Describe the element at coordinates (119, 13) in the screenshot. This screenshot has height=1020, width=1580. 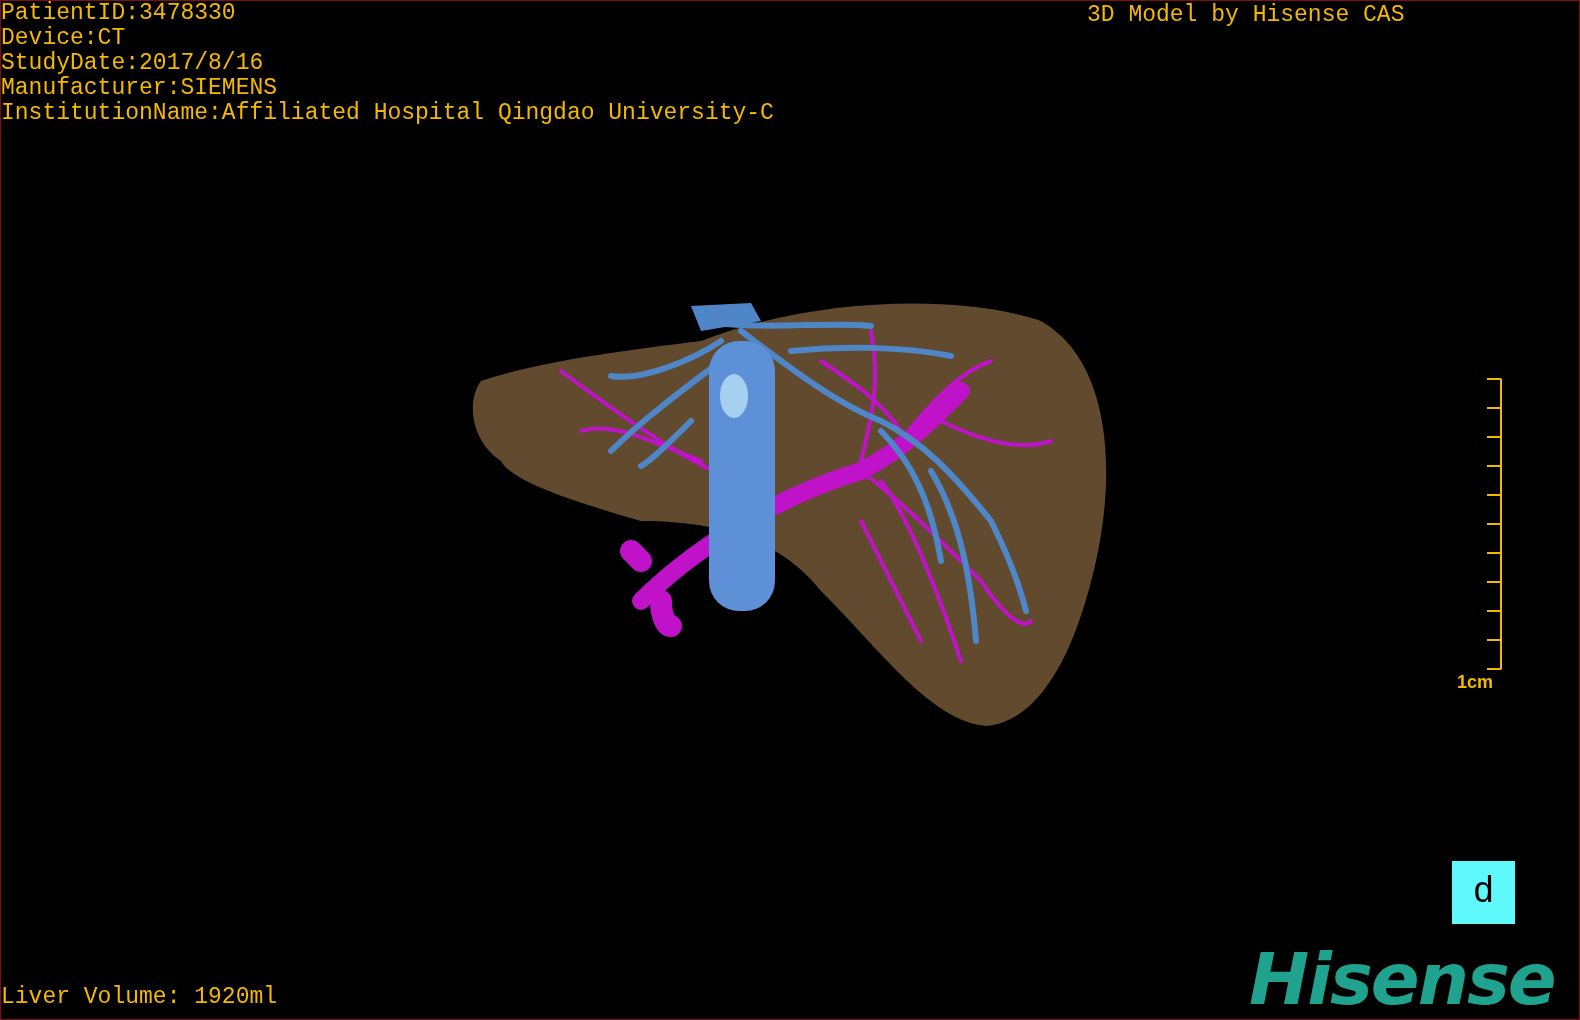
I see `info-line: PatientID:3478330` at that location.